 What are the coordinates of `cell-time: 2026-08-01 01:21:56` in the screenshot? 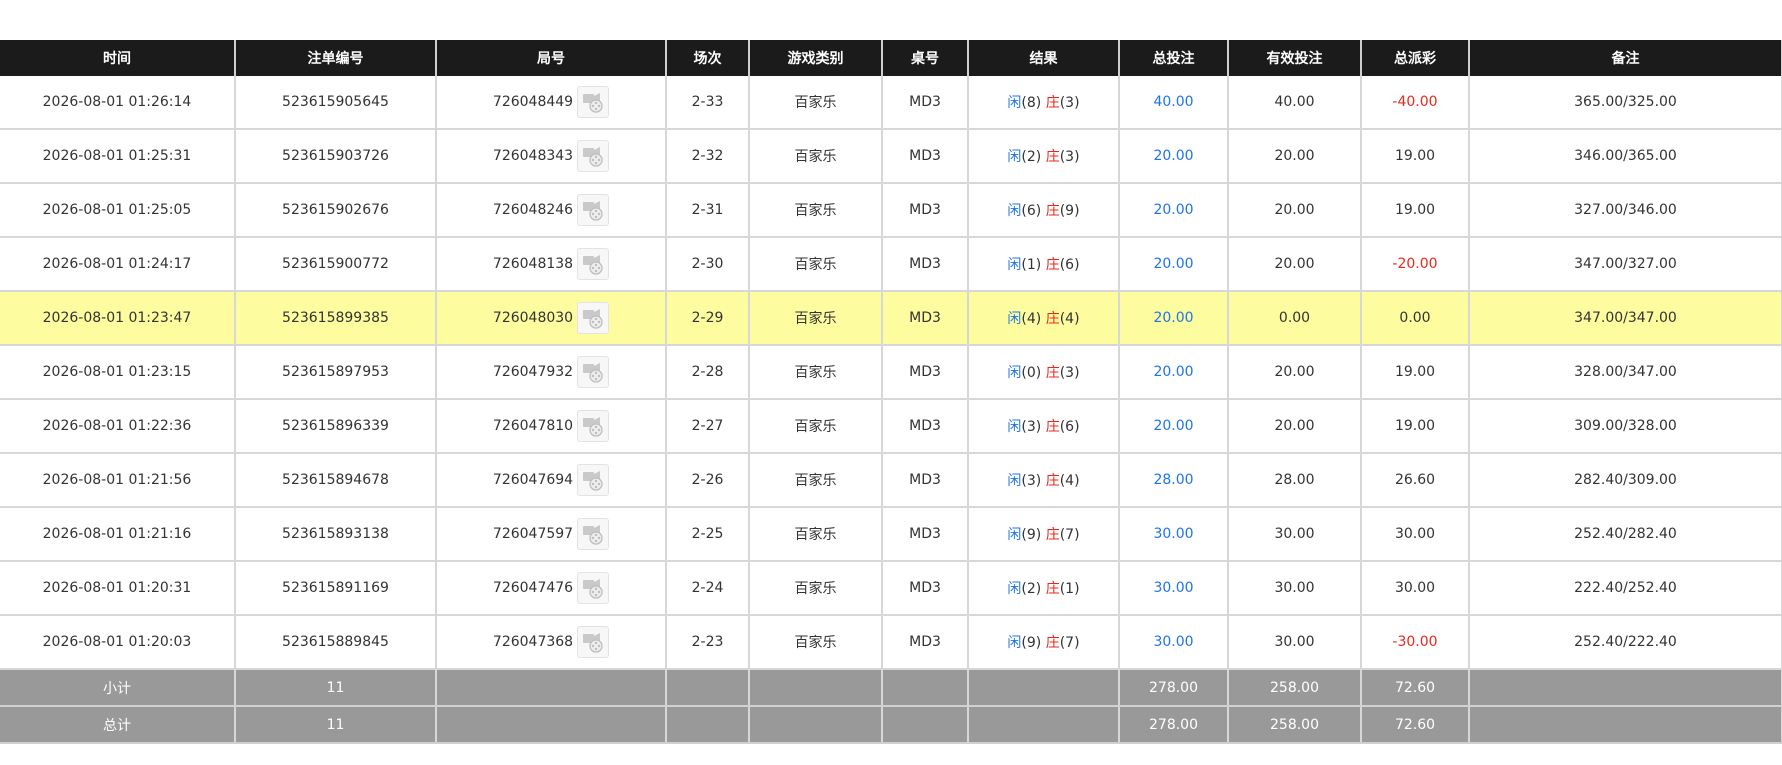 It's located at (118, 480).